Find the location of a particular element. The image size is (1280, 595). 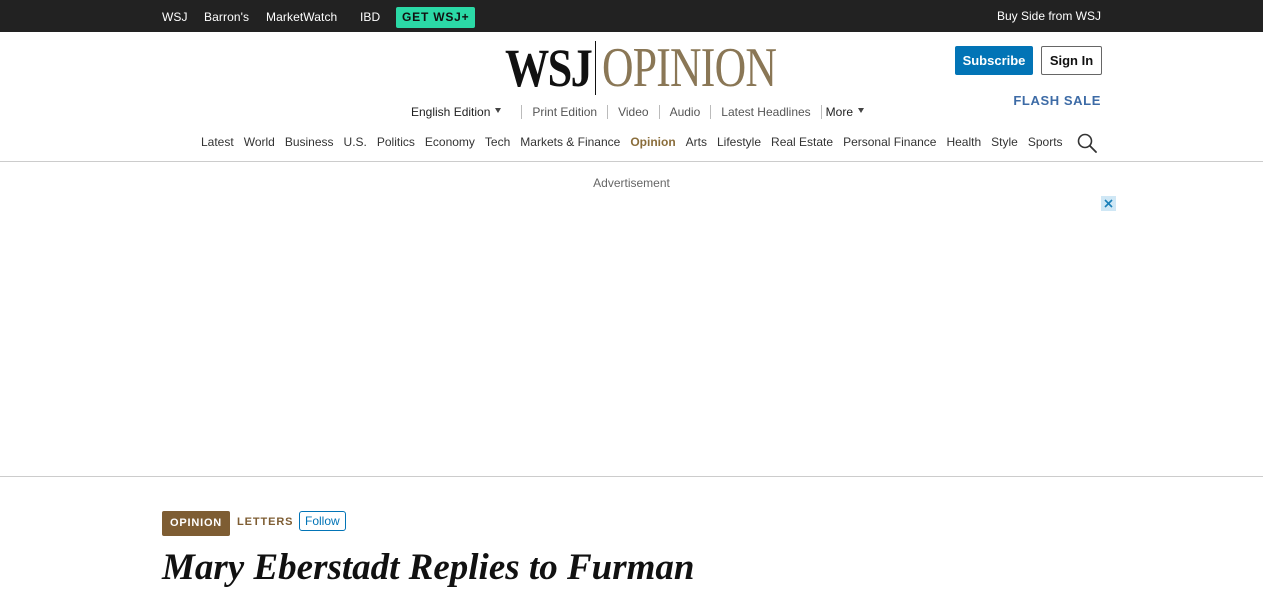

nav-health: Health is located at coordinates (963, 142).